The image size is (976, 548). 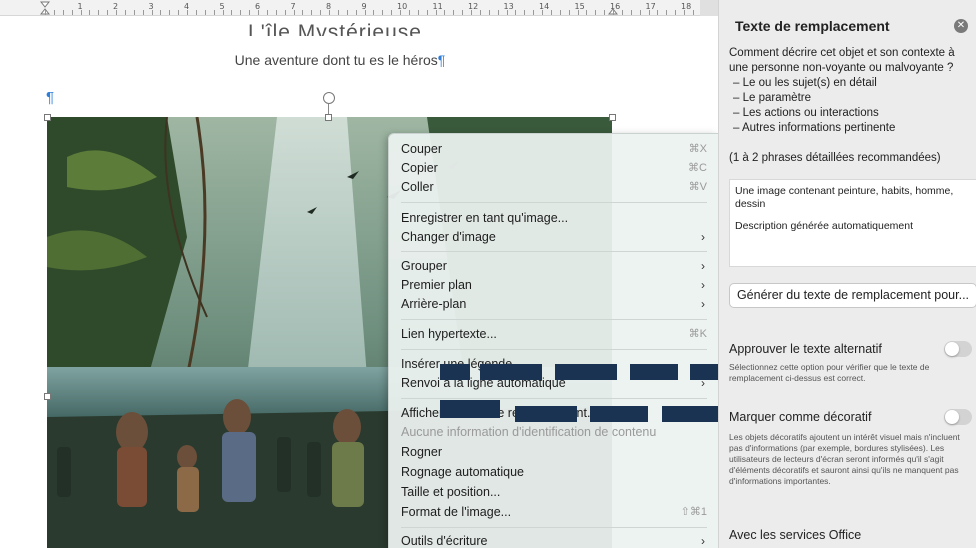 I want to click on list-item: – Le ou les sujet(s) en détail, so click(x=805, y=83).